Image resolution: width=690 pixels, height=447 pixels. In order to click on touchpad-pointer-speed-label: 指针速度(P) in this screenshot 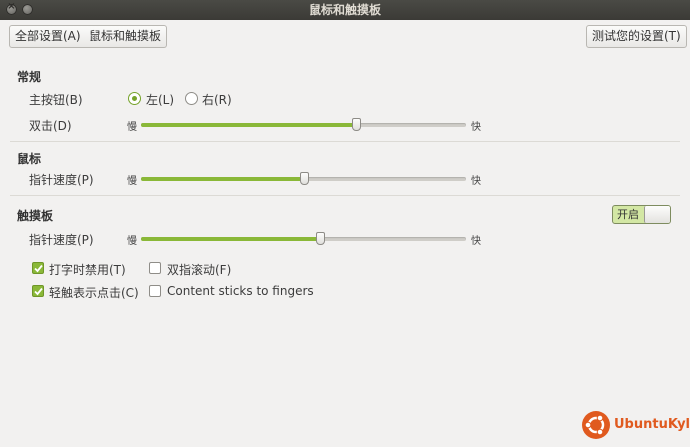, I will do `click(61, 240)`.